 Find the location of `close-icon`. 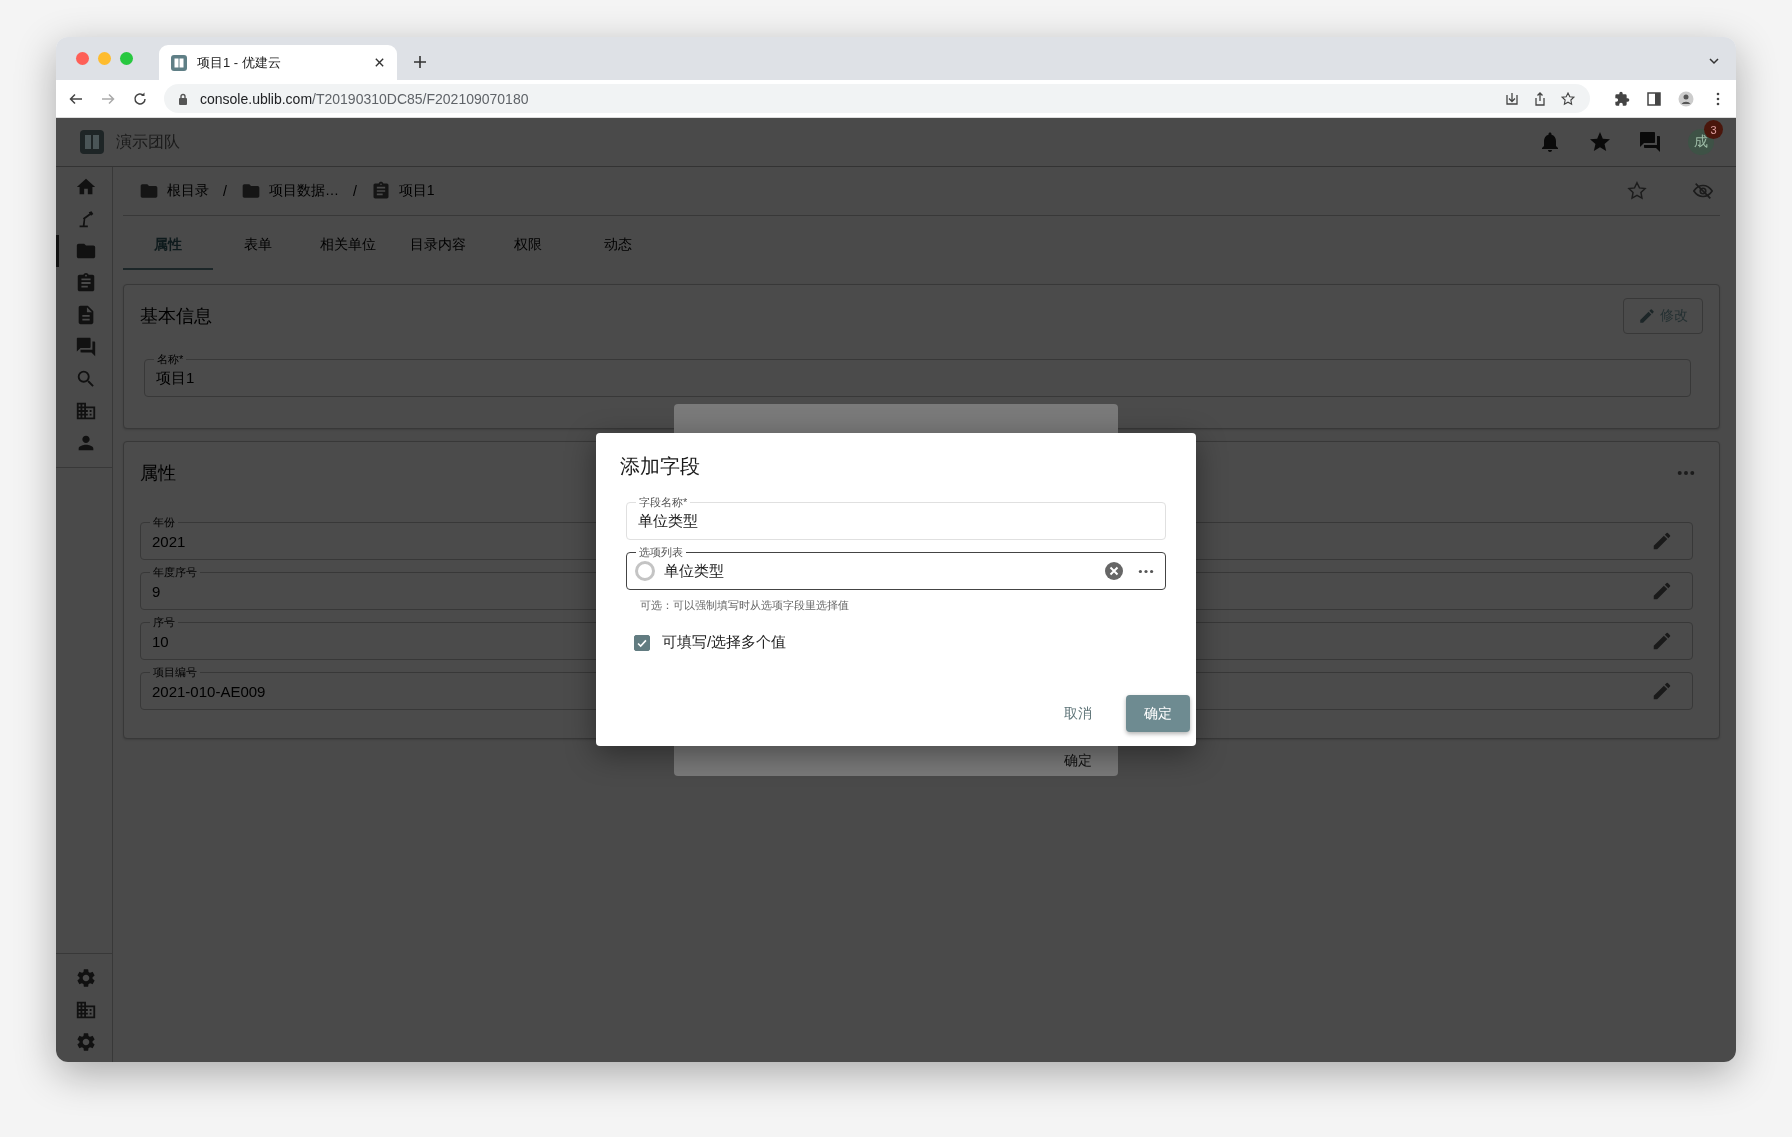

close-icon is located at coordinates (379, 62).